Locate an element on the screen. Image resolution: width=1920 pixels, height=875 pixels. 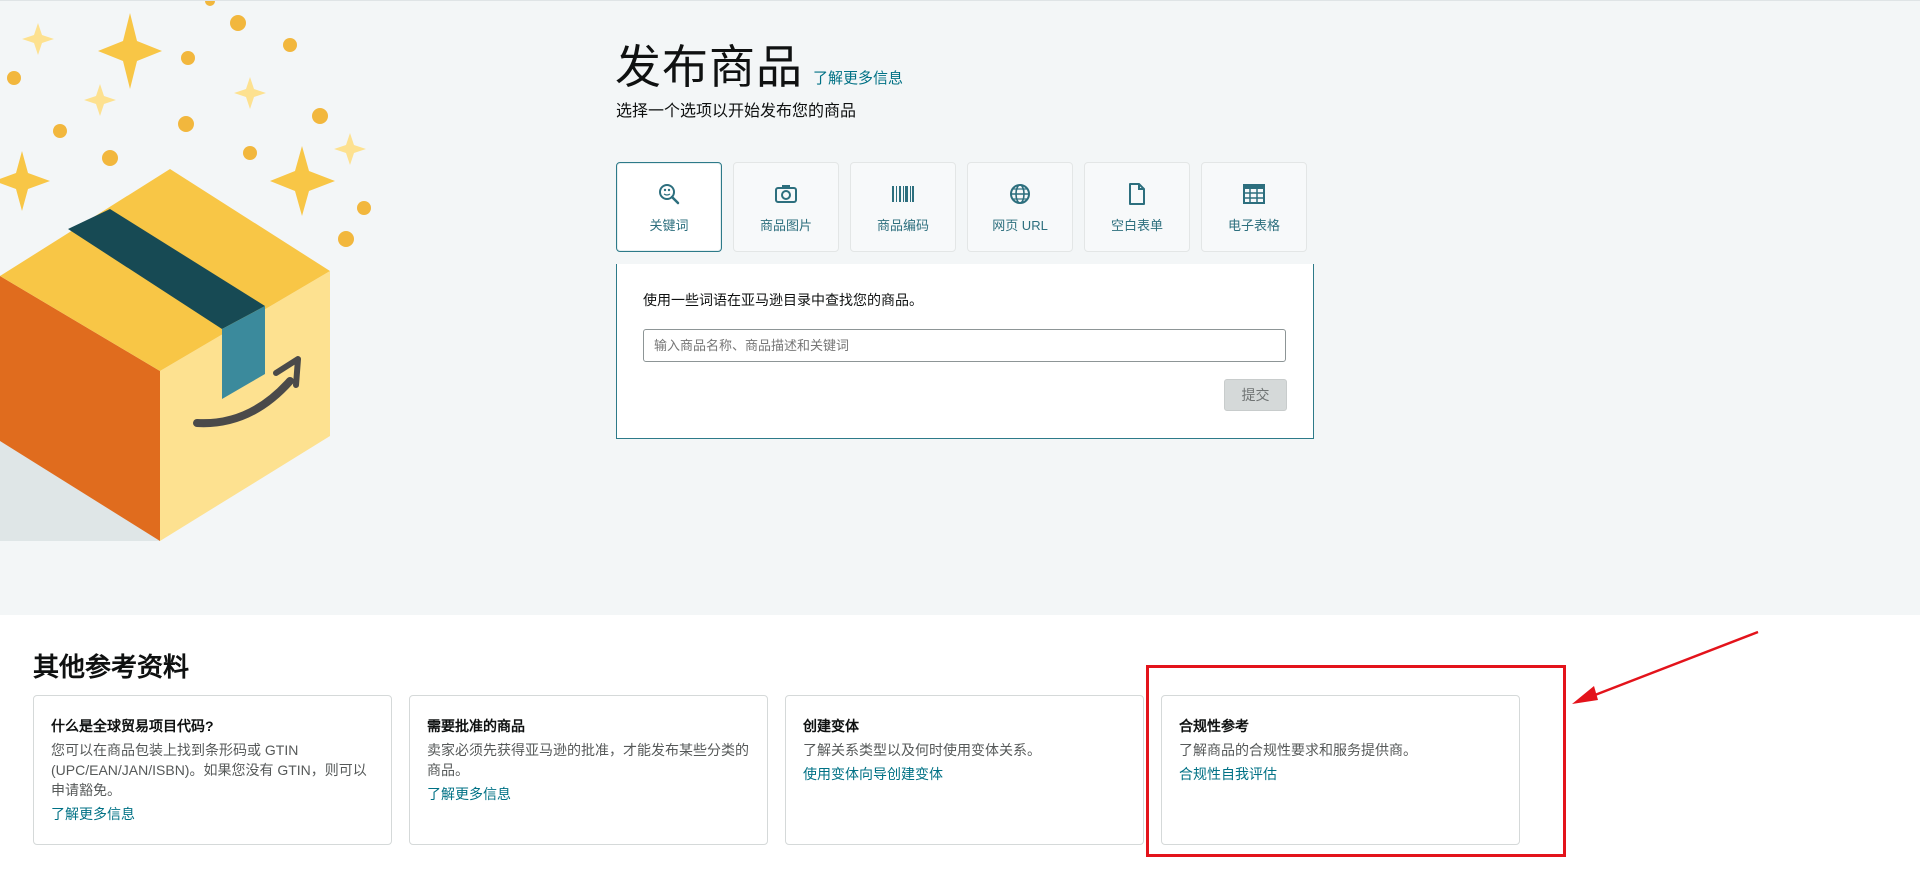
learn-more-link: 了解更多信息 is located at coordinates (858, 77).